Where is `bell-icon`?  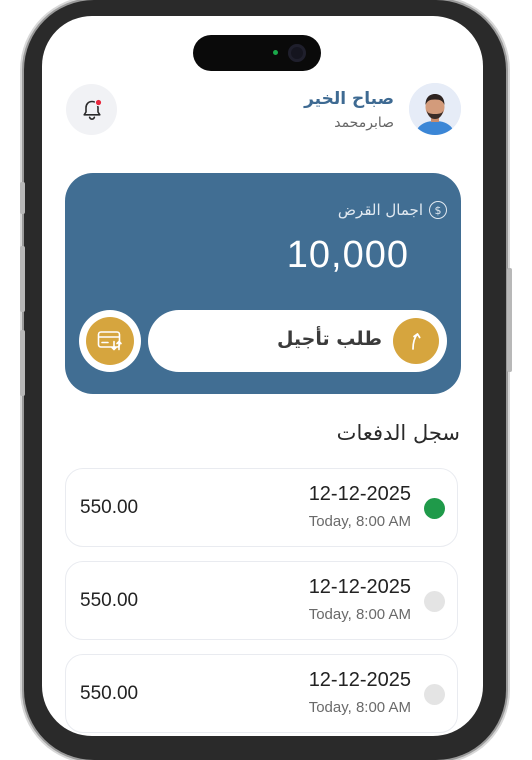 bell-icon is located at coordinates (92, 109).